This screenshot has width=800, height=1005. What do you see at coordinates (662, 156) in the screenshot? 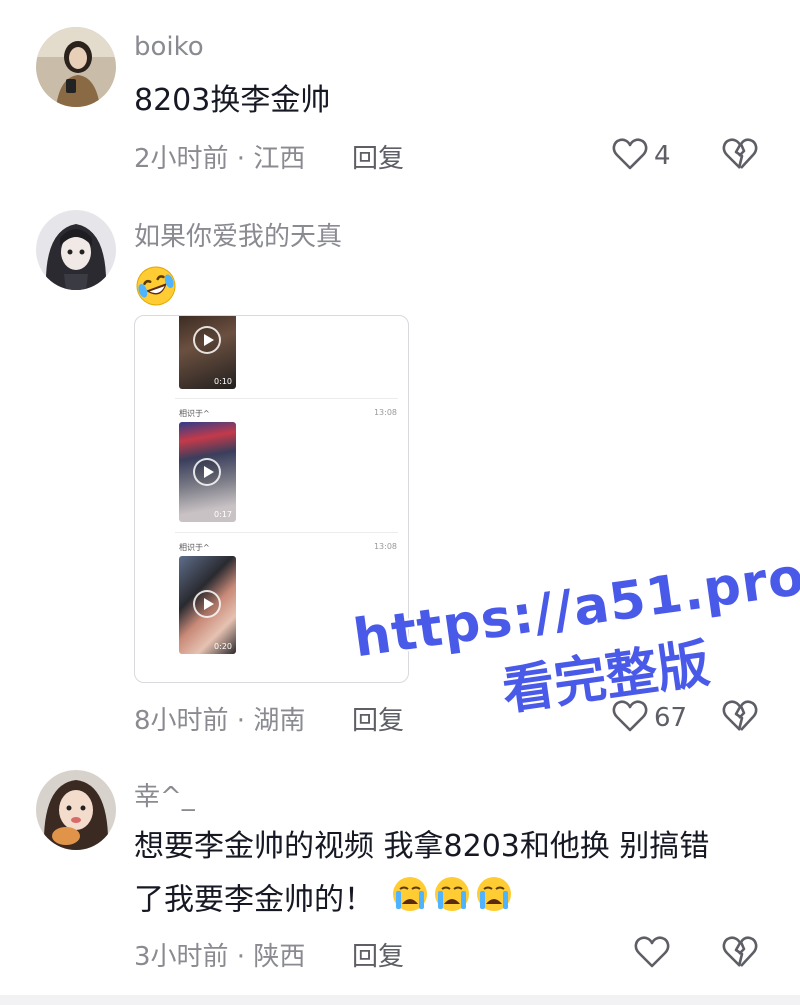
I see `like-count: 4` at bounding box center [662, 156].